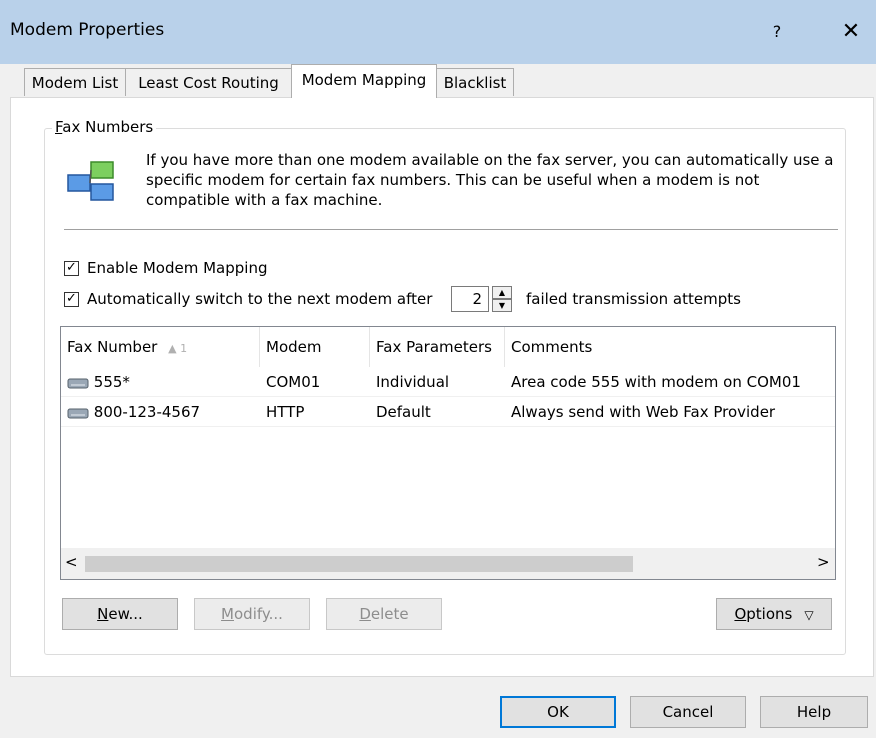 The height and width of the screenshot is (738, 876). I want to click on ok-button: OK, so click(558, 712).